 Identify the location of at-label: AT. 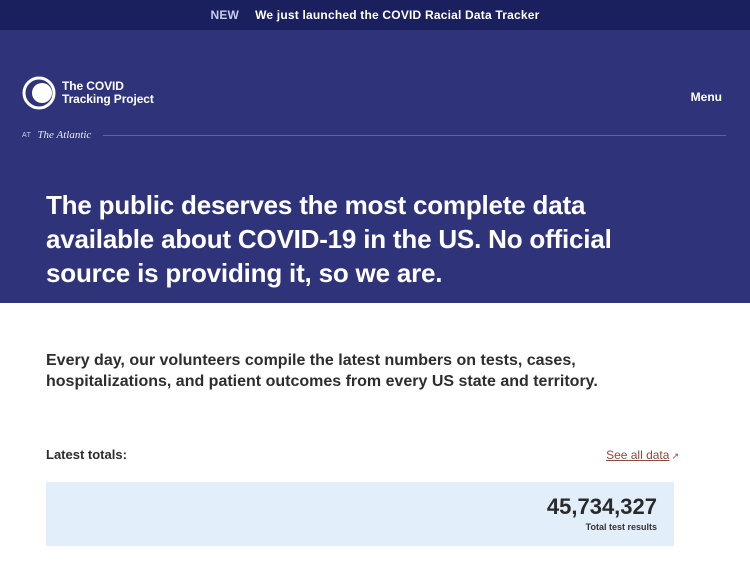
(27, 135).